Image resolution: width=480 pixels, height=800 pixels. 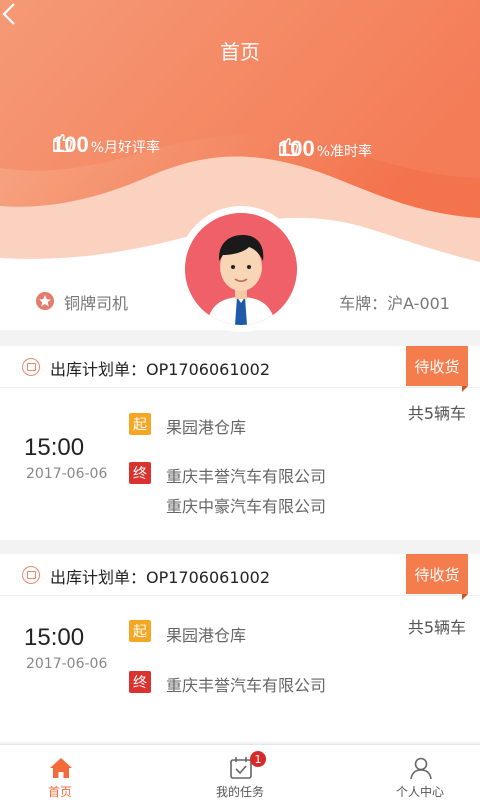 I want to click on tab-tasks-label: 我的任务, so click(x=239, y=792).